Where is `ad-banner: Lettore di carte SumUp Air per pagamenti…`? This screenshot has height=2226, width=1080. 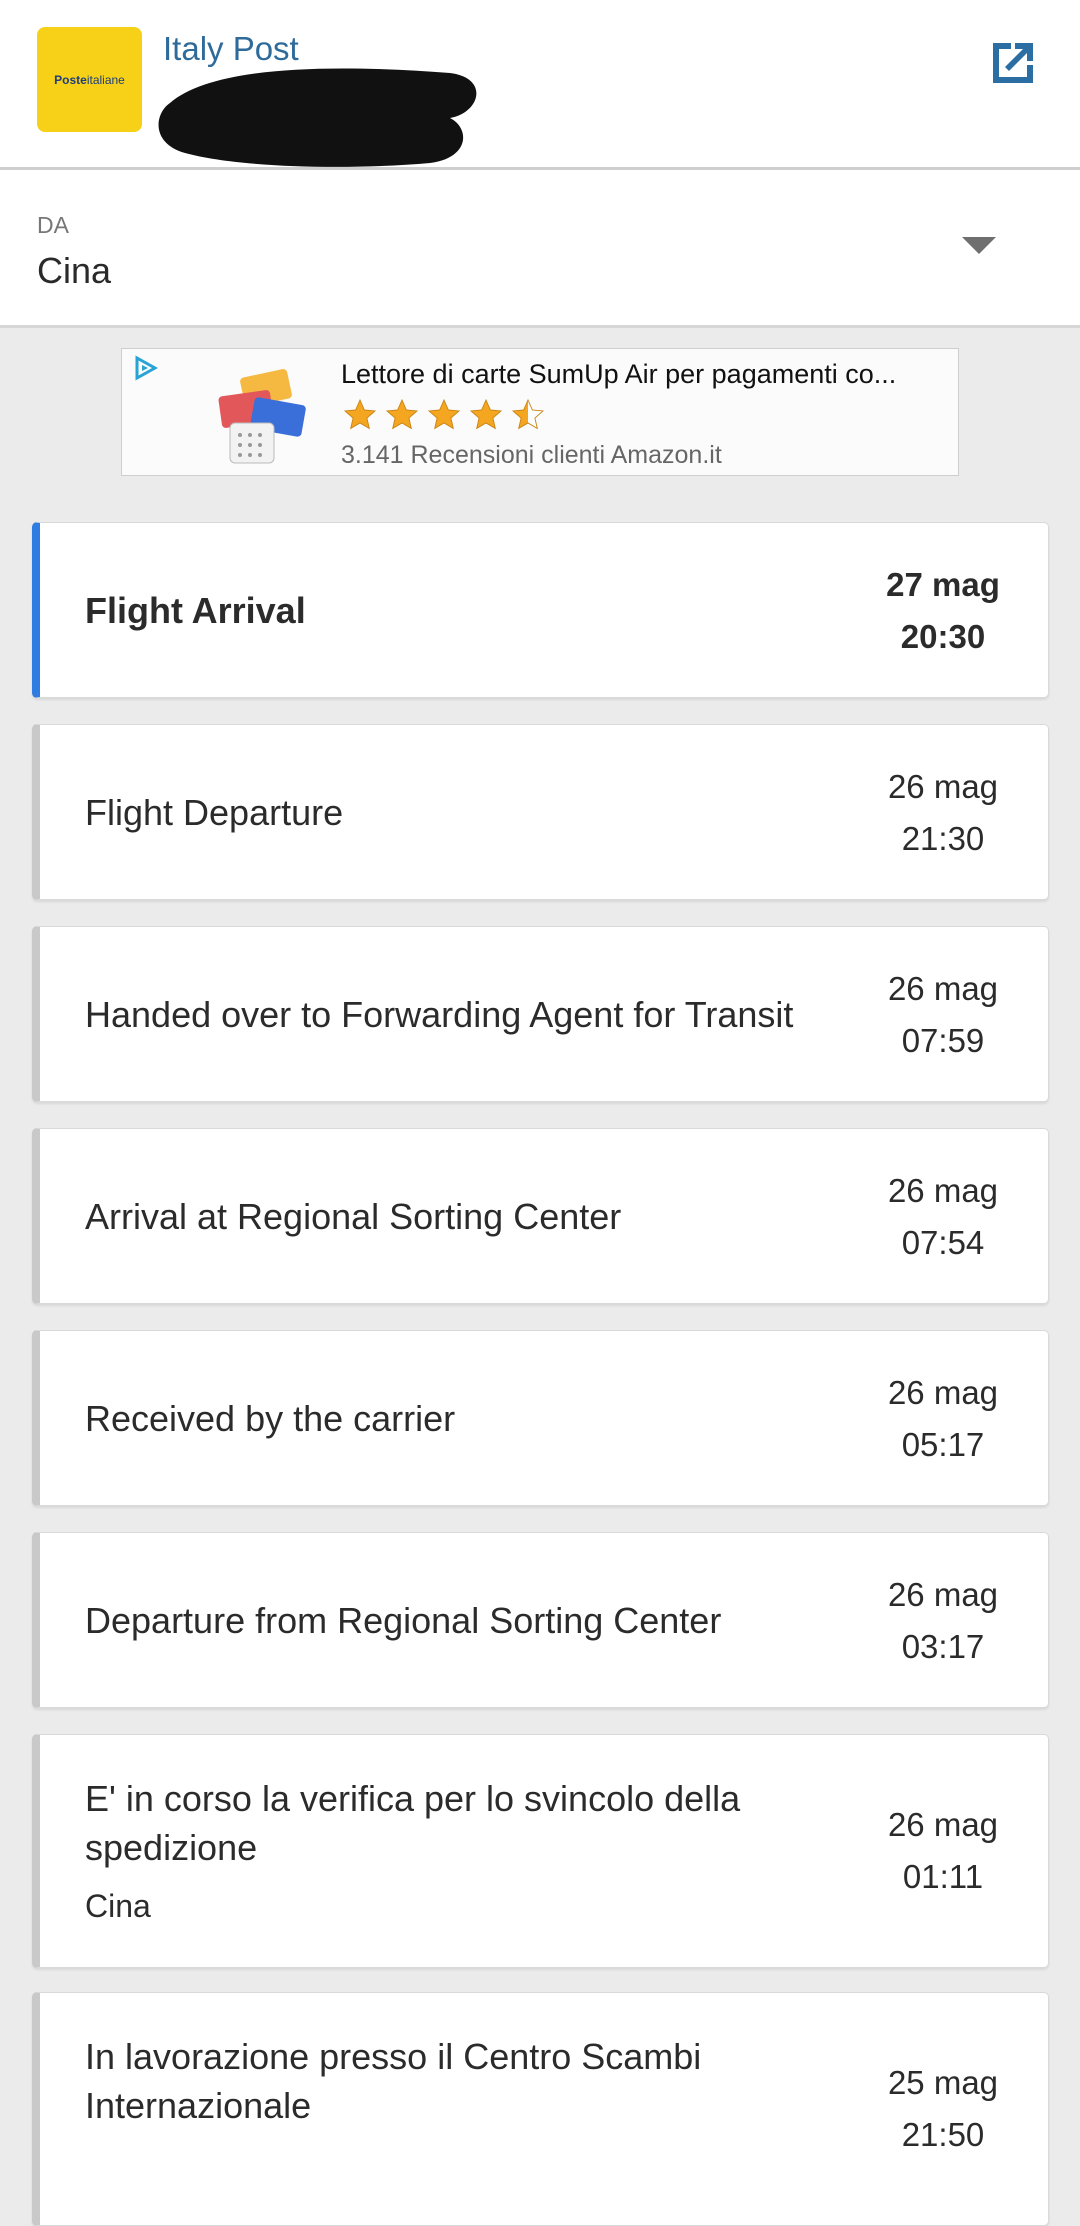
ad-banner: Lettore di carte SumUp Air per pagamenti… is located at coordinates (540, 412).